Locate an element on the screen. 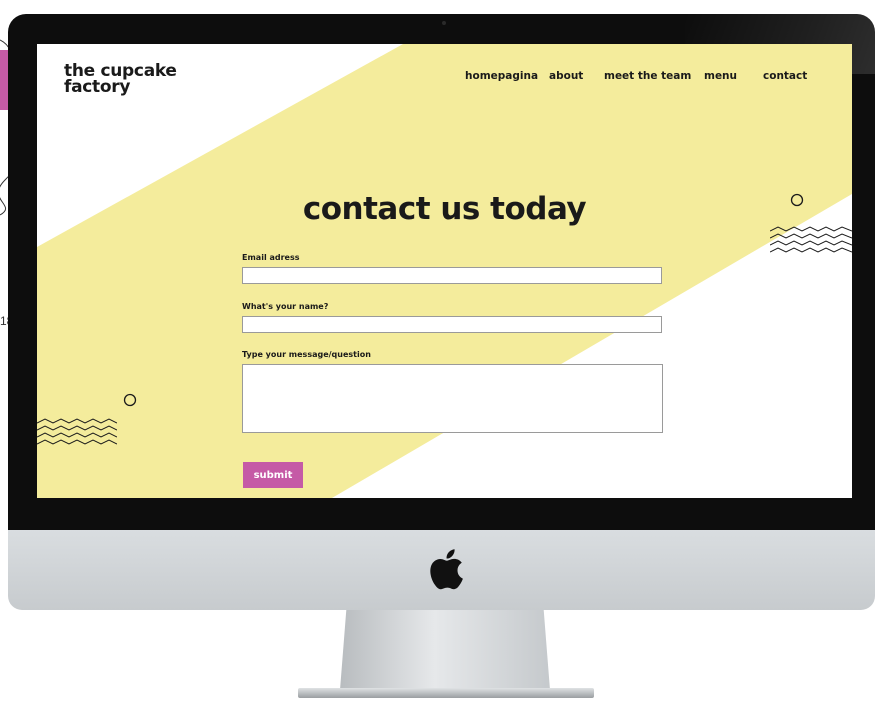  message-field is located at coordinates (452, 398).